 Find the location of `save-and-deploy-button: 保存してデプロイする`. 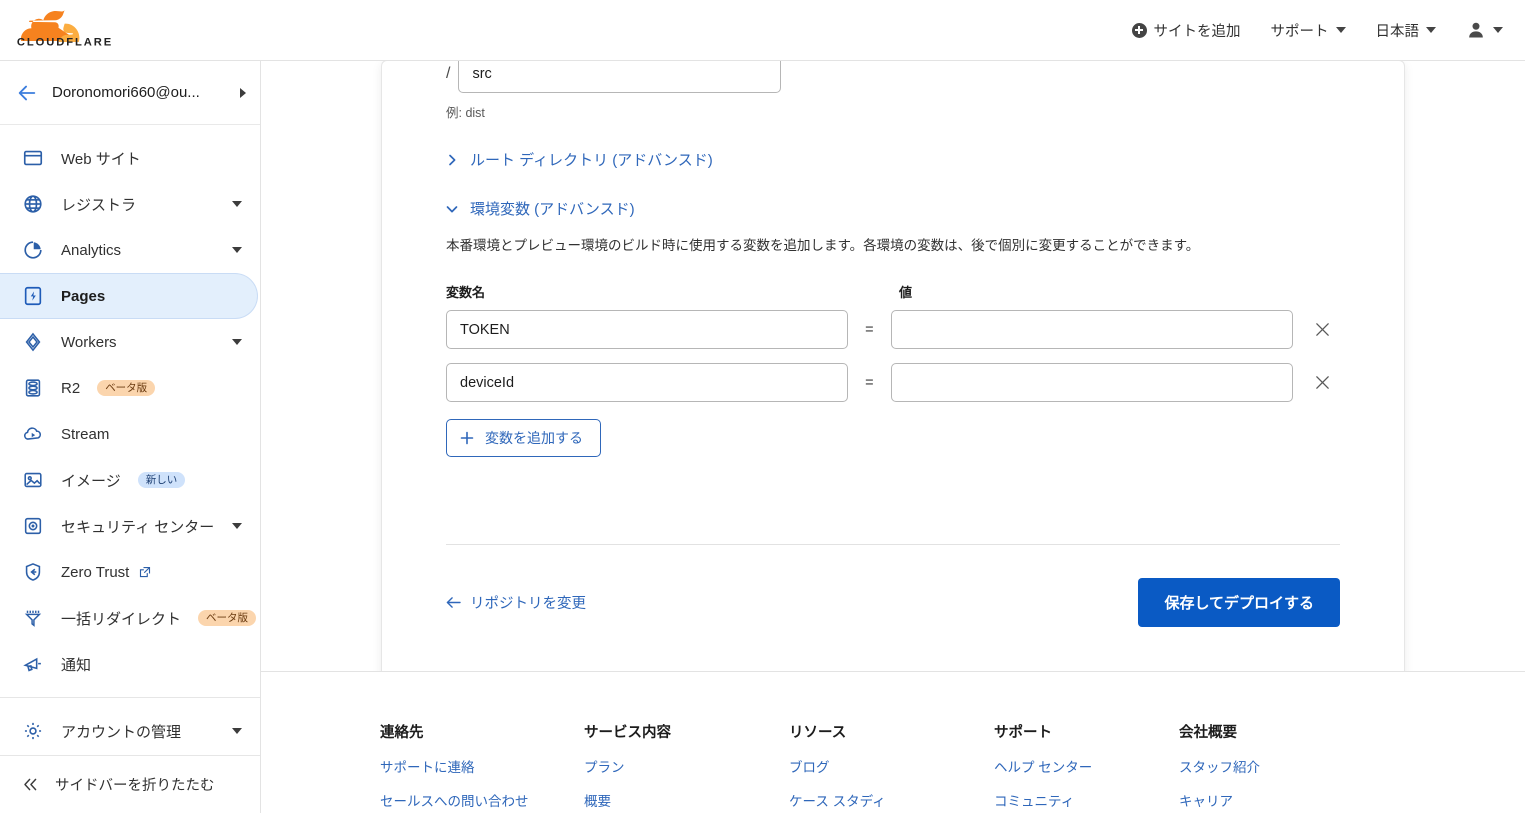

save-and-deploy-button: 保存してデプロイする is located at coordinates (1239, 602).